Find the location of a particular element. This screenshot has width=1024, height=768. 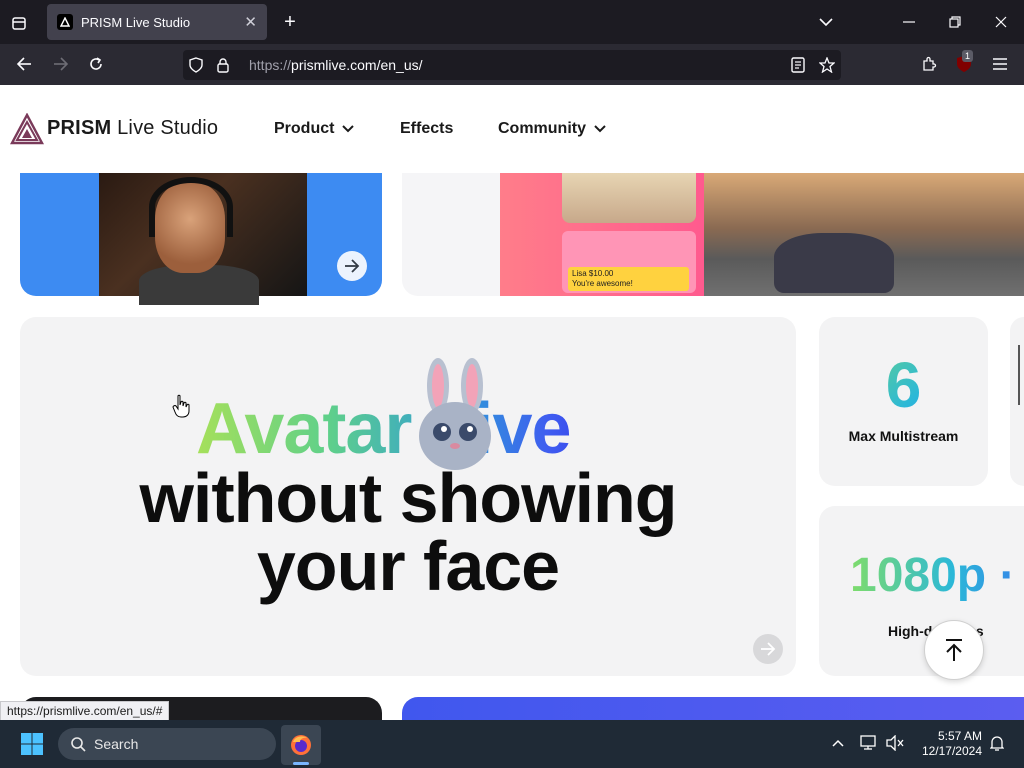

ublock-extension-icon: 1 is located at coordinates (964, 62).